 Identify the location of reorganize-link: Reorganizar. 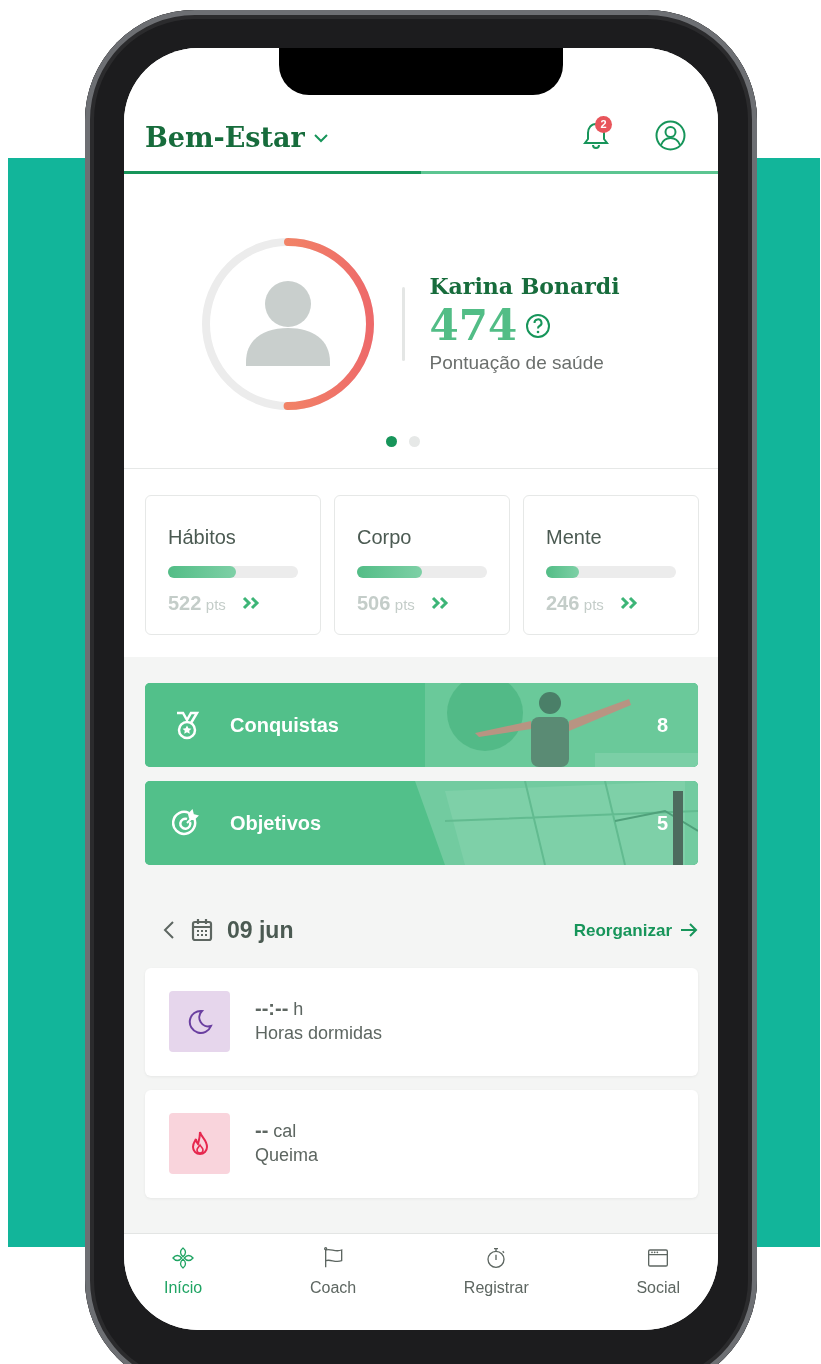
(635, 930).